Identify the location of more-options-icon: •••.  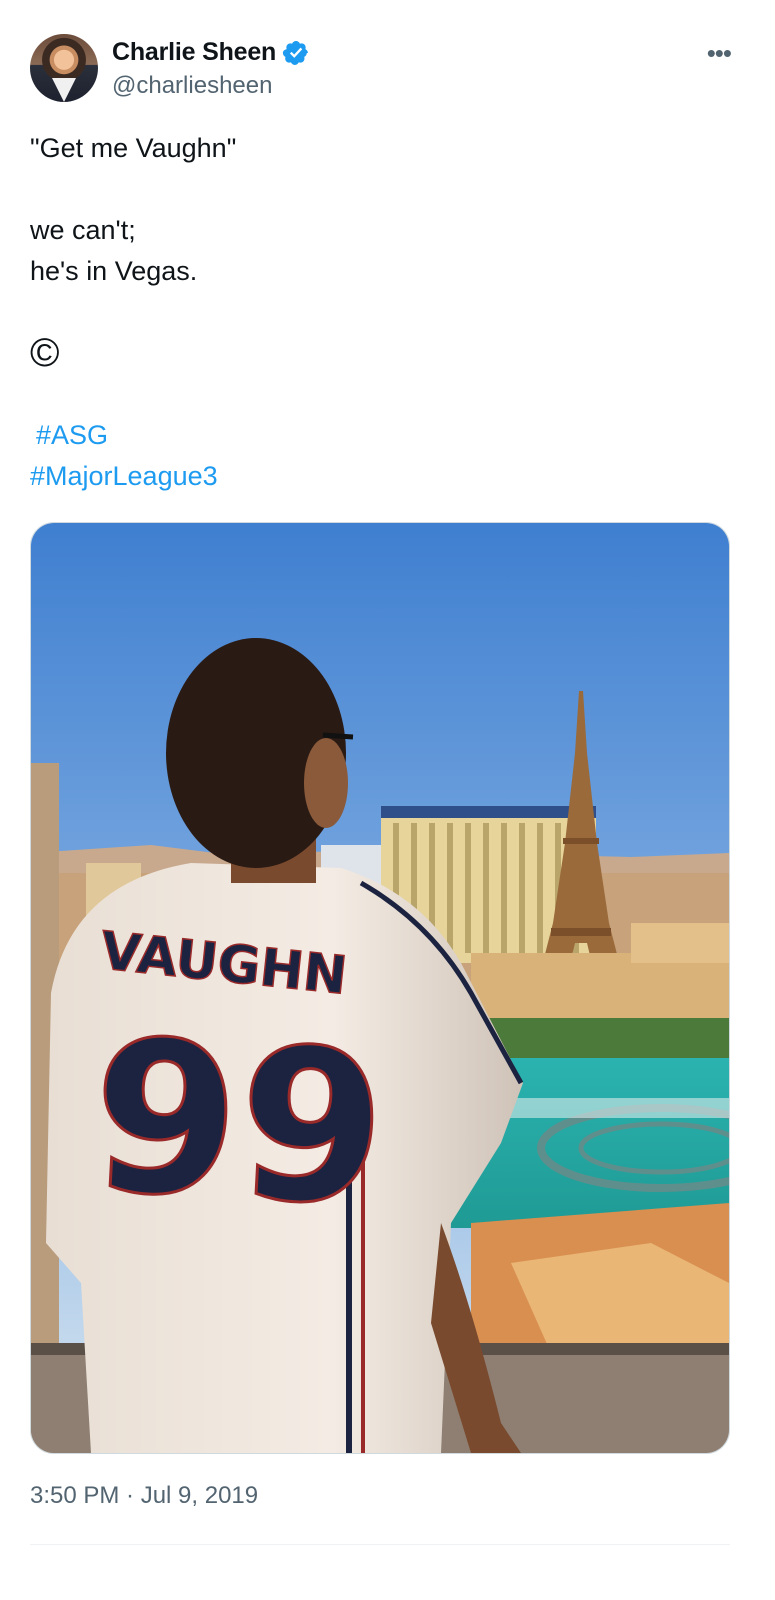
(719, 53).